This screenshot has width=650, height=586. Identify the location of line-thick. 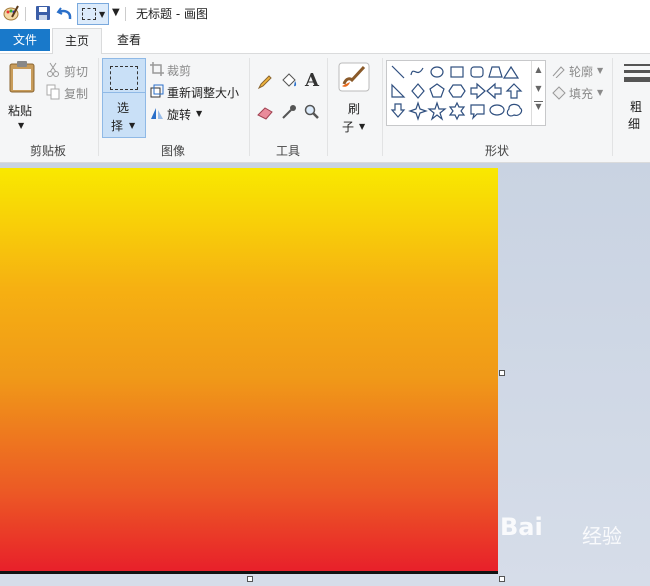
(637, 79).